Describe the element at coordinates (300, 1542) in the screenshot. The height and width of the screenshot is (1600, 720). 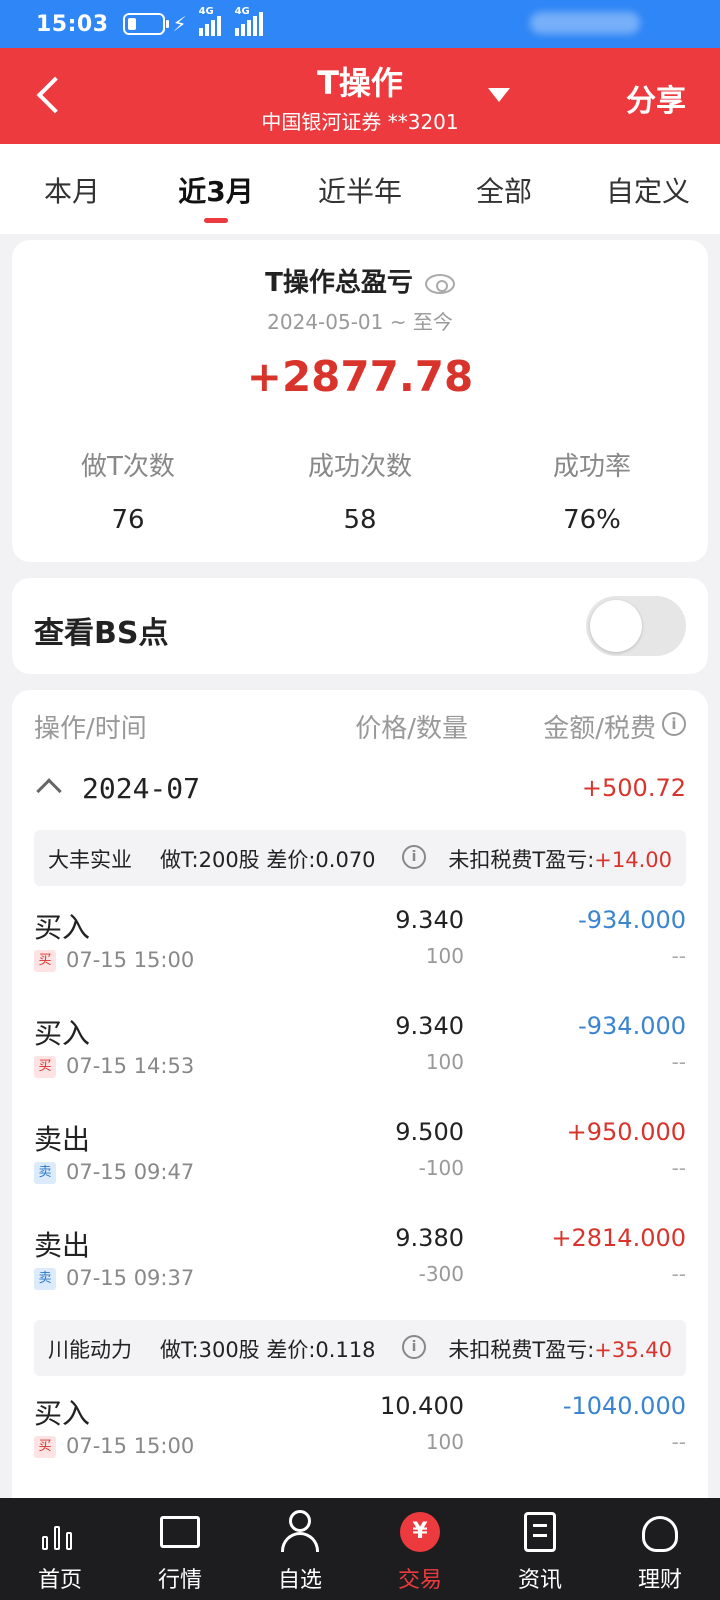
I see `user-shoulders-icon` at that location.